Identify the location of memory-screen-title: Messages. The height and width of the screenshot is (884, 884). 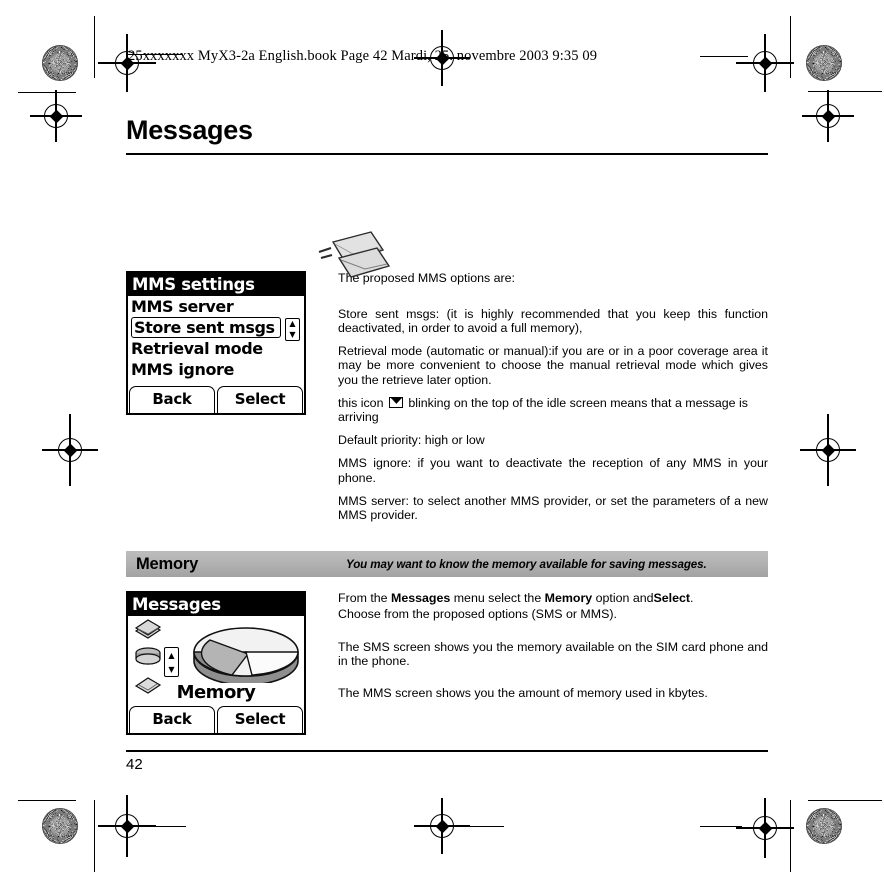
(216, 605).